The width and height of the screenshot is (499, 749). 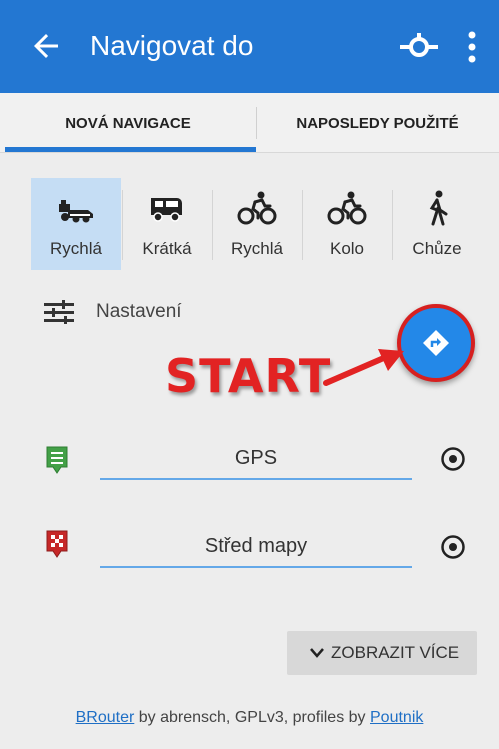 I want to click on map-pin-target-icon, so click(x=419, y=47).